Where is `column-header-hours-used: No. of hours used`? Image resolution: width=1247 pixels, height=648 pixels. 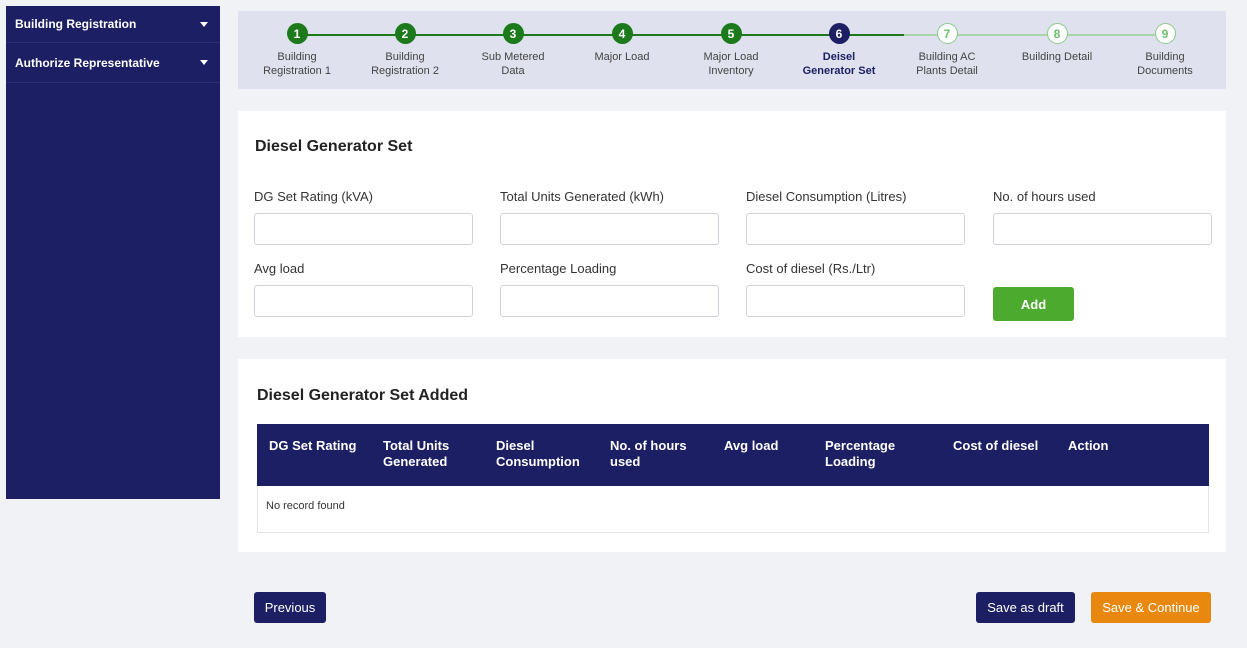
column-header-hours-used: No. of hours used is located at coordinates (648, 453).